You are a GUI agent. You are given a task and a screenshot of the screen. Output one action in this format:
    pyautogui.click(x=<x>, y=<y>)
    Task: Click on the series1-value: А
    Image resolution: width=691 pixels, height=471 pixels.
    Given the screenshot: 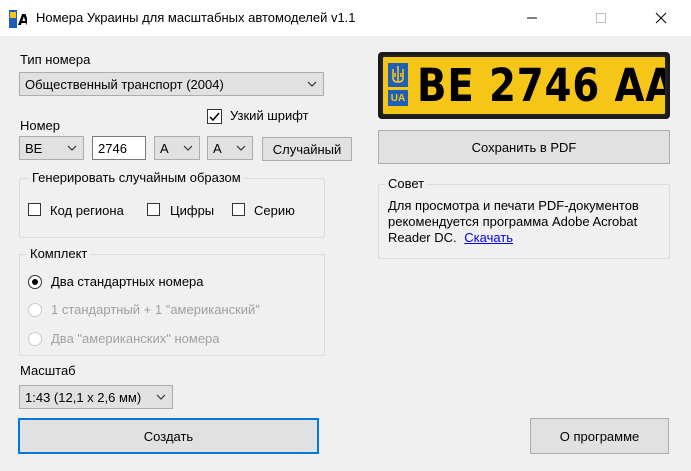 What is the action you would take?
    pyautogui.click(x=164, y=148)
    